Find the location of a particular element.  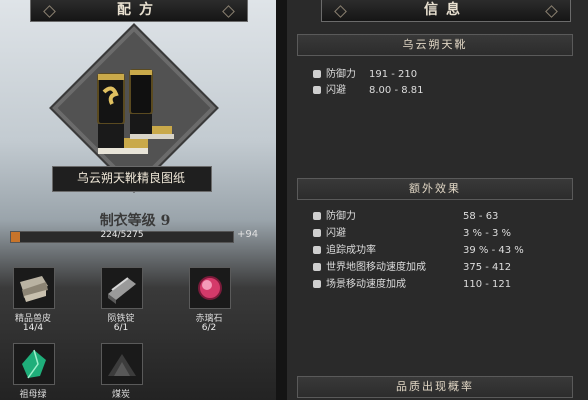

material-count: 14/4 is located at coordinates (33, 328).